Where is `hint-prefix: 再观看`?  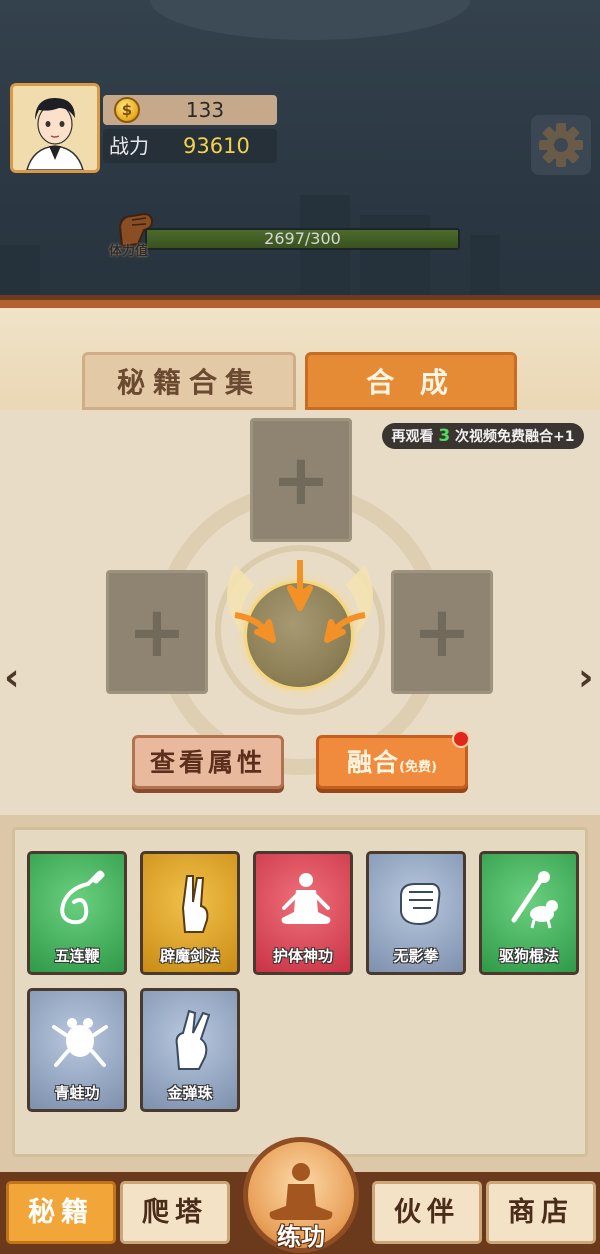
hint-prefix: 再观看 is located at coordinates (412, 437).